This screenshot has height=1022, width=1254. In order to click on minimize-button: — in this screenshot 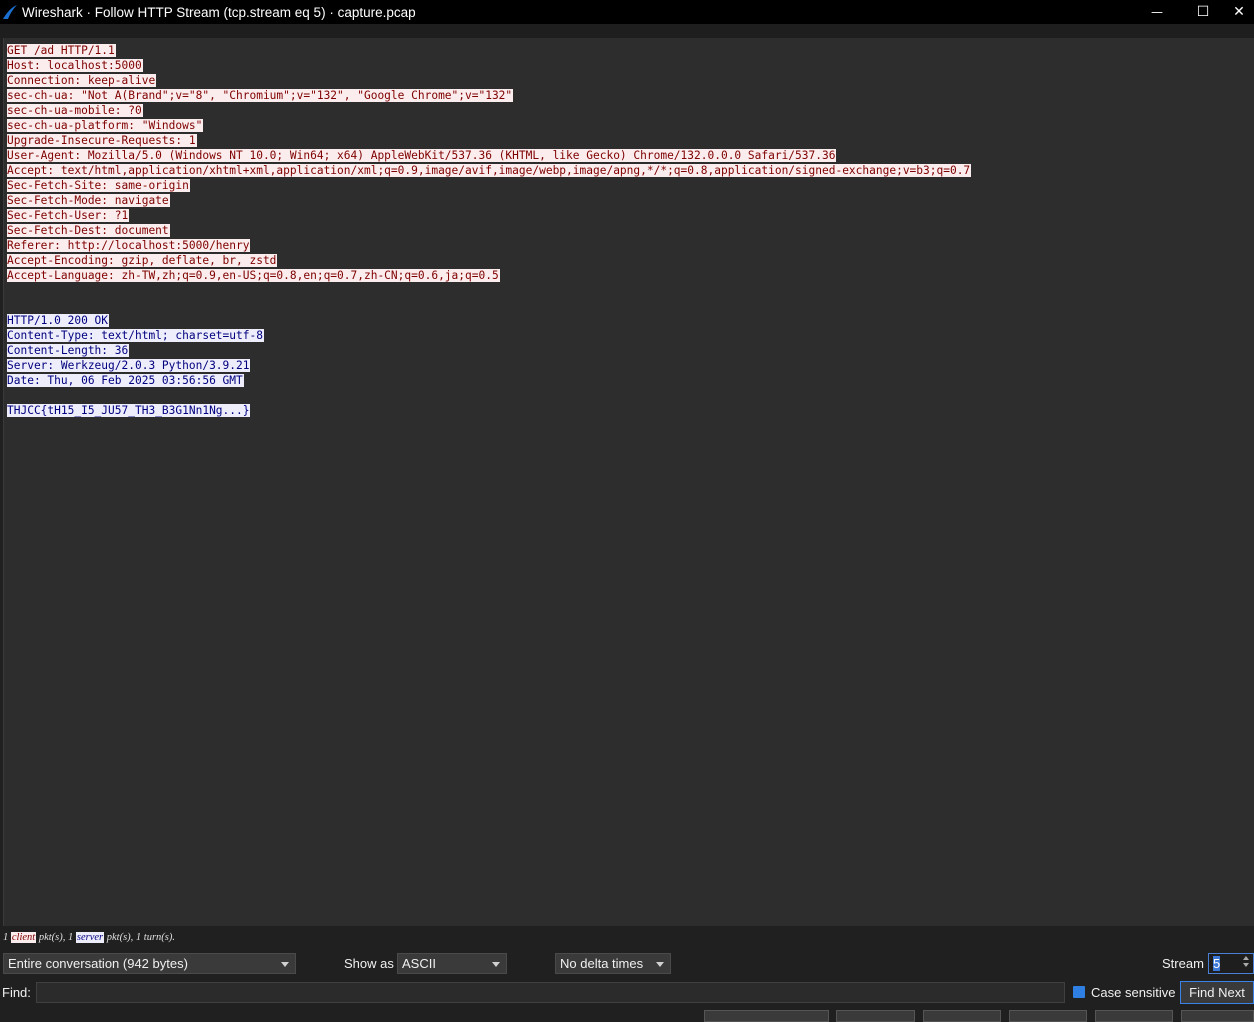, I will do `click(1157, 12)`.